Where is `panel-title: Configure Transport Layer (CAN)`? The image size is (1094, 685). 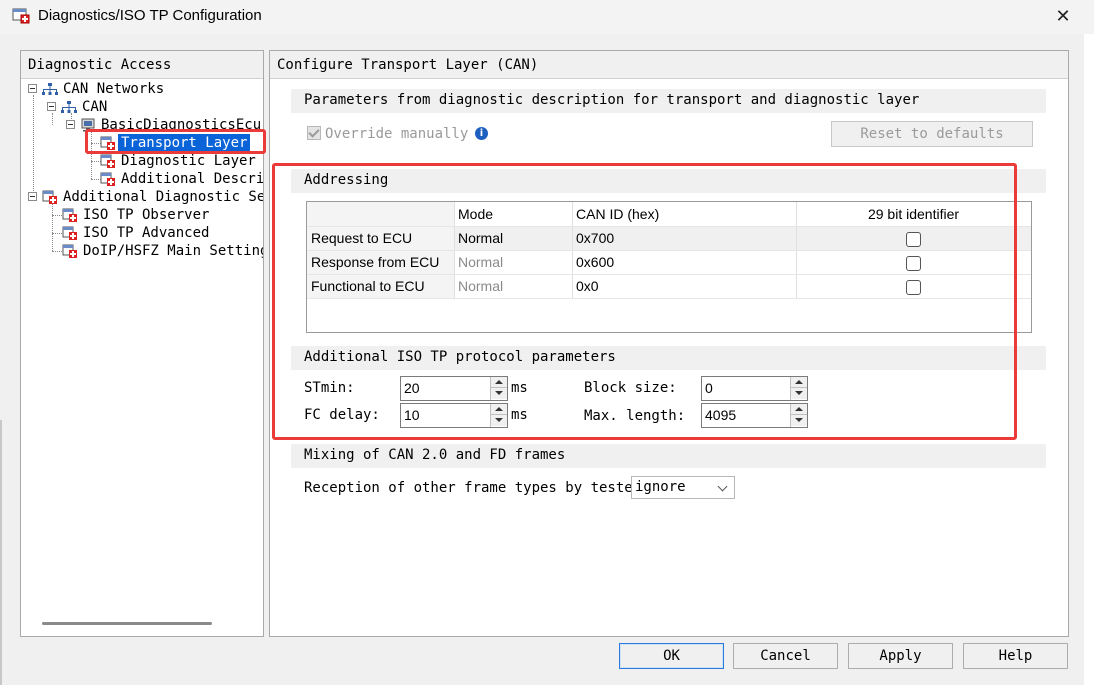
panel-title: Configure Transport Layer (CAN) is located at coordinates (408, 65).